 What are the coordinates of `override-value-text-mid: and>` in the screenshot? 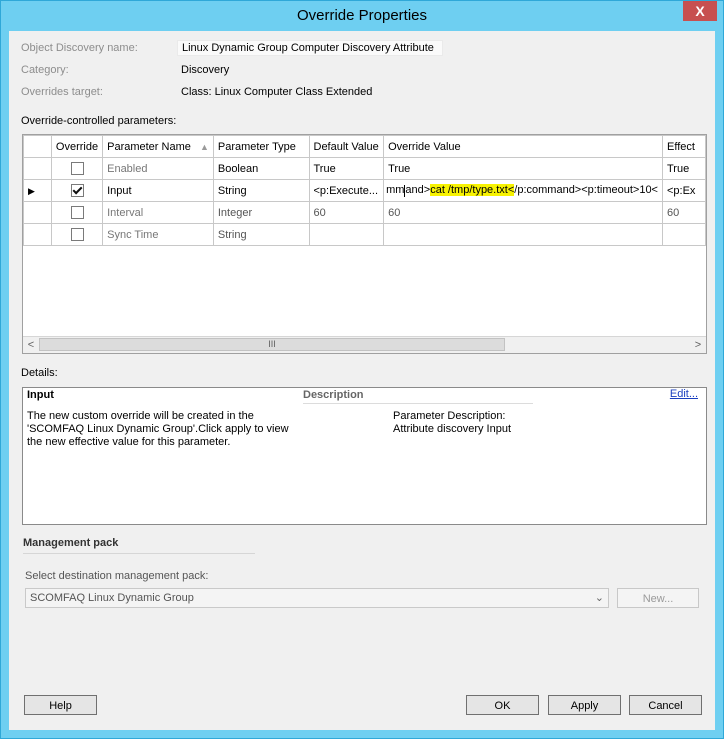 It's located at (418, 190).